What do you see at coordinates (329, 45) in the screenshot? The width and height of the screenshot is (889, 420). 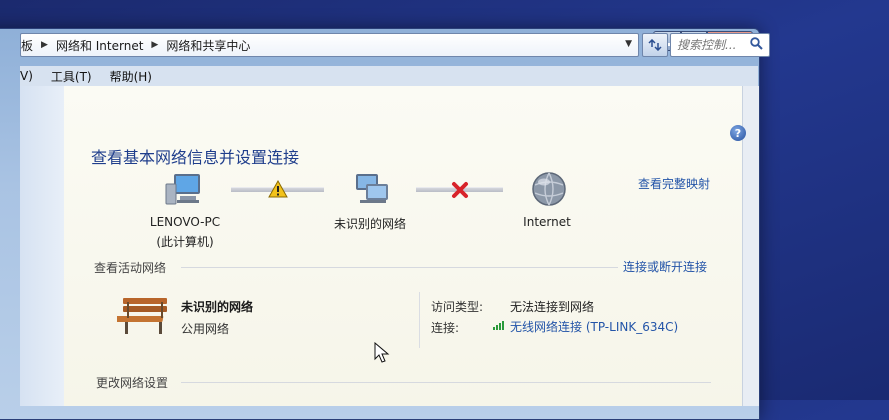 I see `address-bar: 板 ▶ 网络和 Internet ▶ 网络和共享中心 ▼` at bounding box center [329, 45].